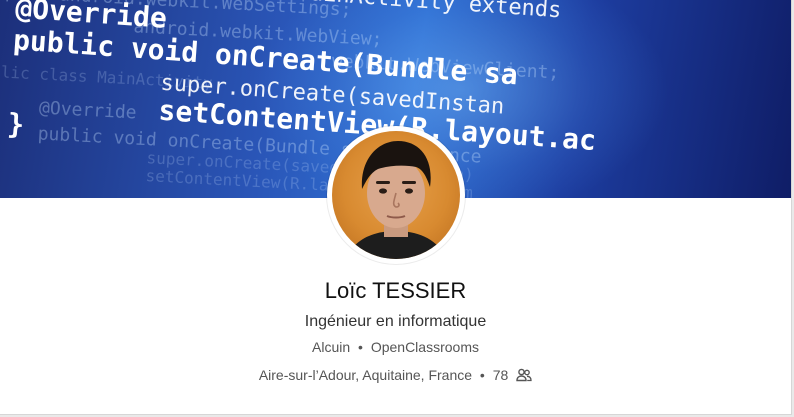  Describe the element at coordinates (365, 375) in the screenshot. I see `profile-location: Aire-sur-l’Adour, Aquitaine, France` at that location.